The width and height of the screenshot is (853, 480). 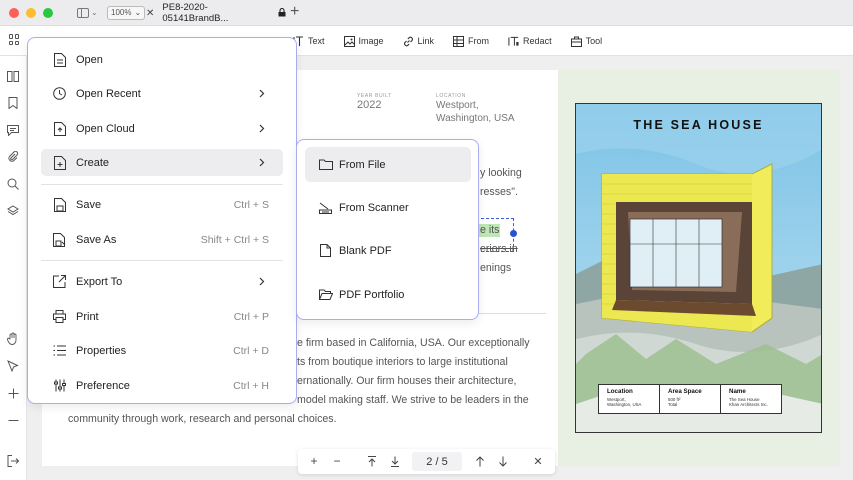 I want to click on layers-icon, so click(x=13, y=211).